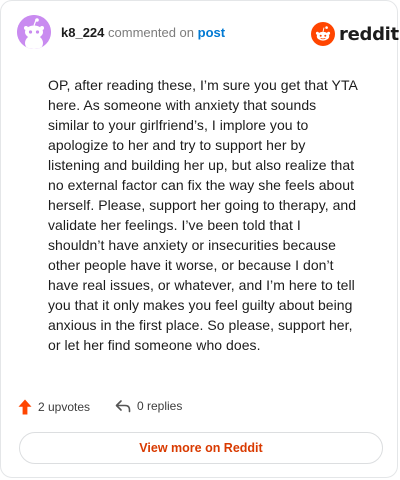 The height and width of the screenshot is (480, 400). What do you see at coordinates (154, 345) in the screenshot?
I see `comment-line: or let her find someone who does.` at bounding box center [154, 345].